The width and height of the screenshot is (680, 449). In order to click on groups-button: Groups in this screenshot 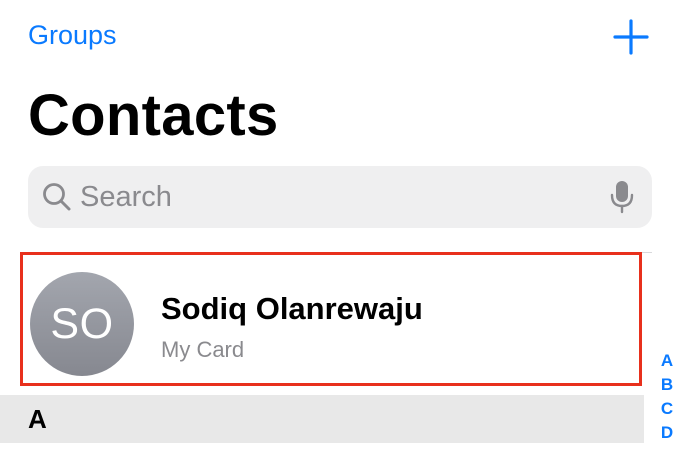, I will do `click(72, 35)`.